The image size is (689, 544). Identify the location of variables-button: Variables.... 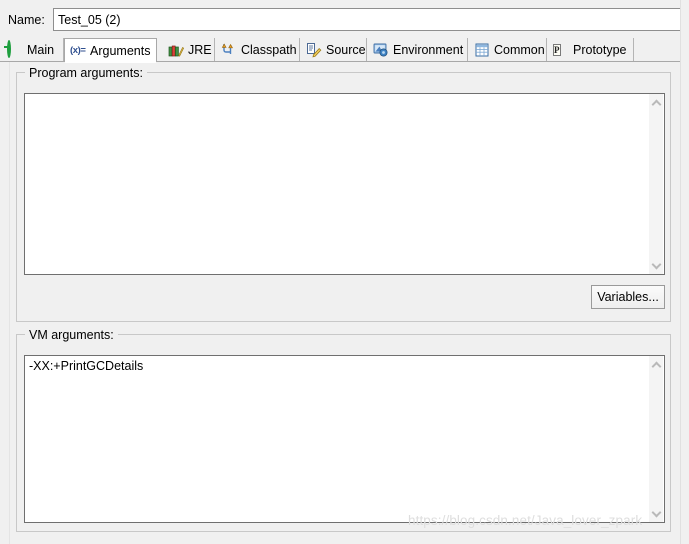
(628, 297).